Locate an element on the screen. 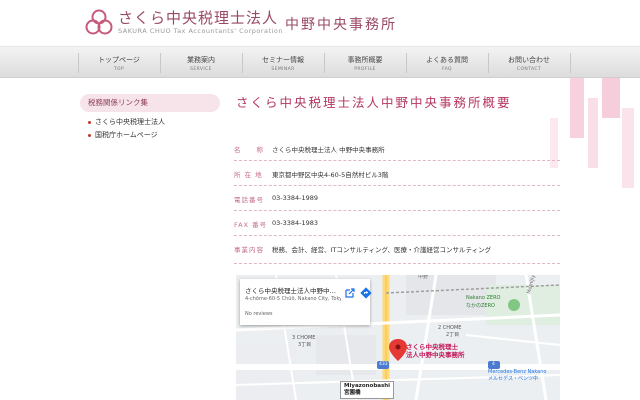  profile-row-business: 事業内容 税務、会計、経営、ITコンサルティング、医療・介護経営コンサルティング is located at coordinates (397, 250).